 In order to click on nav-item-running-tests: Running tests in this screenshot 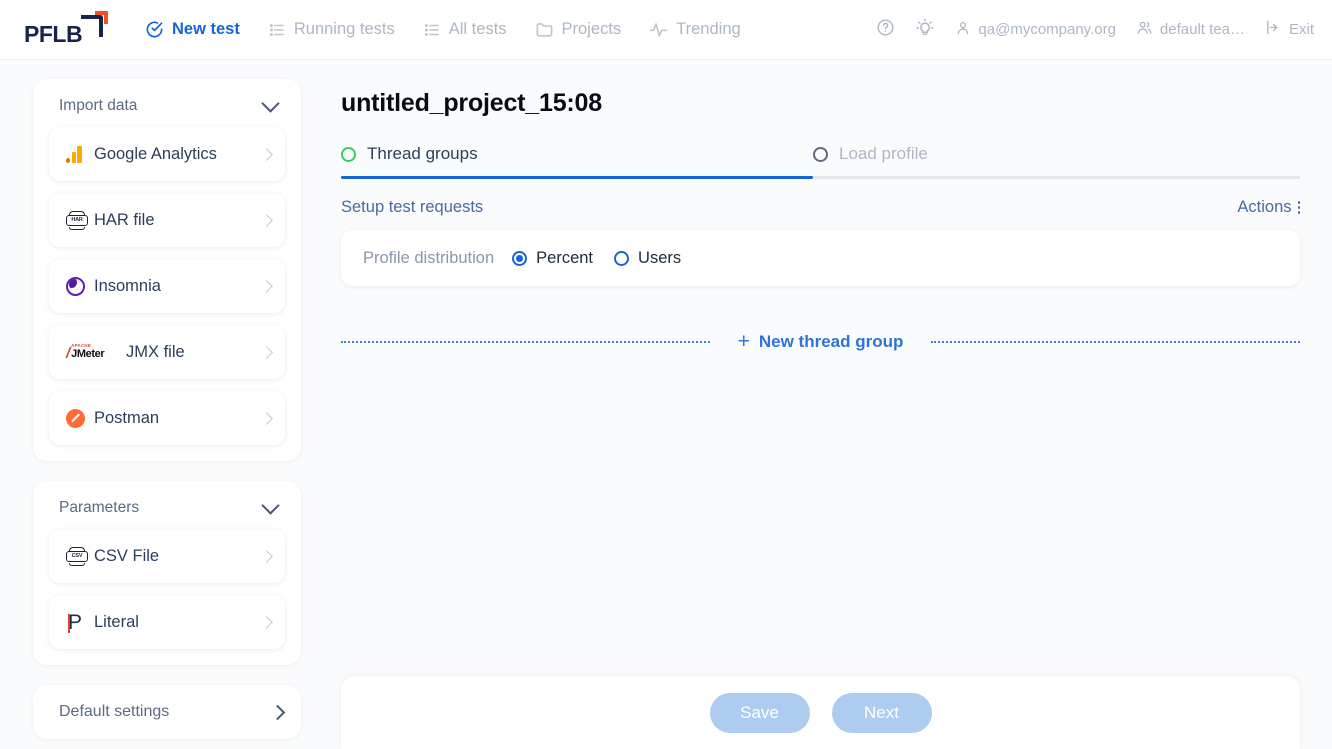, I will do `click(331, 29)`.